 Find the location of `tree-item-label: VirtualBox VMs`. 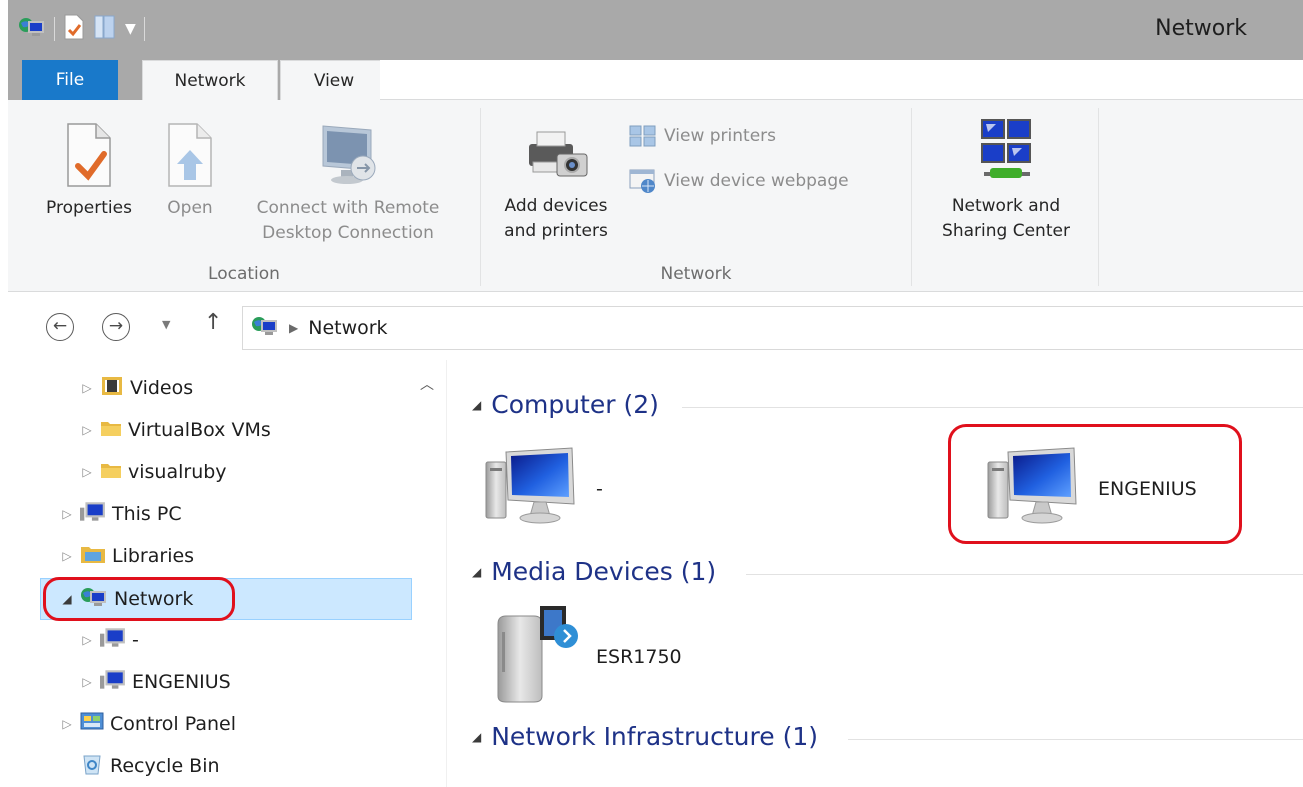

tree-item-label: VirtualBox VMs is located at coordinates (199, 430).